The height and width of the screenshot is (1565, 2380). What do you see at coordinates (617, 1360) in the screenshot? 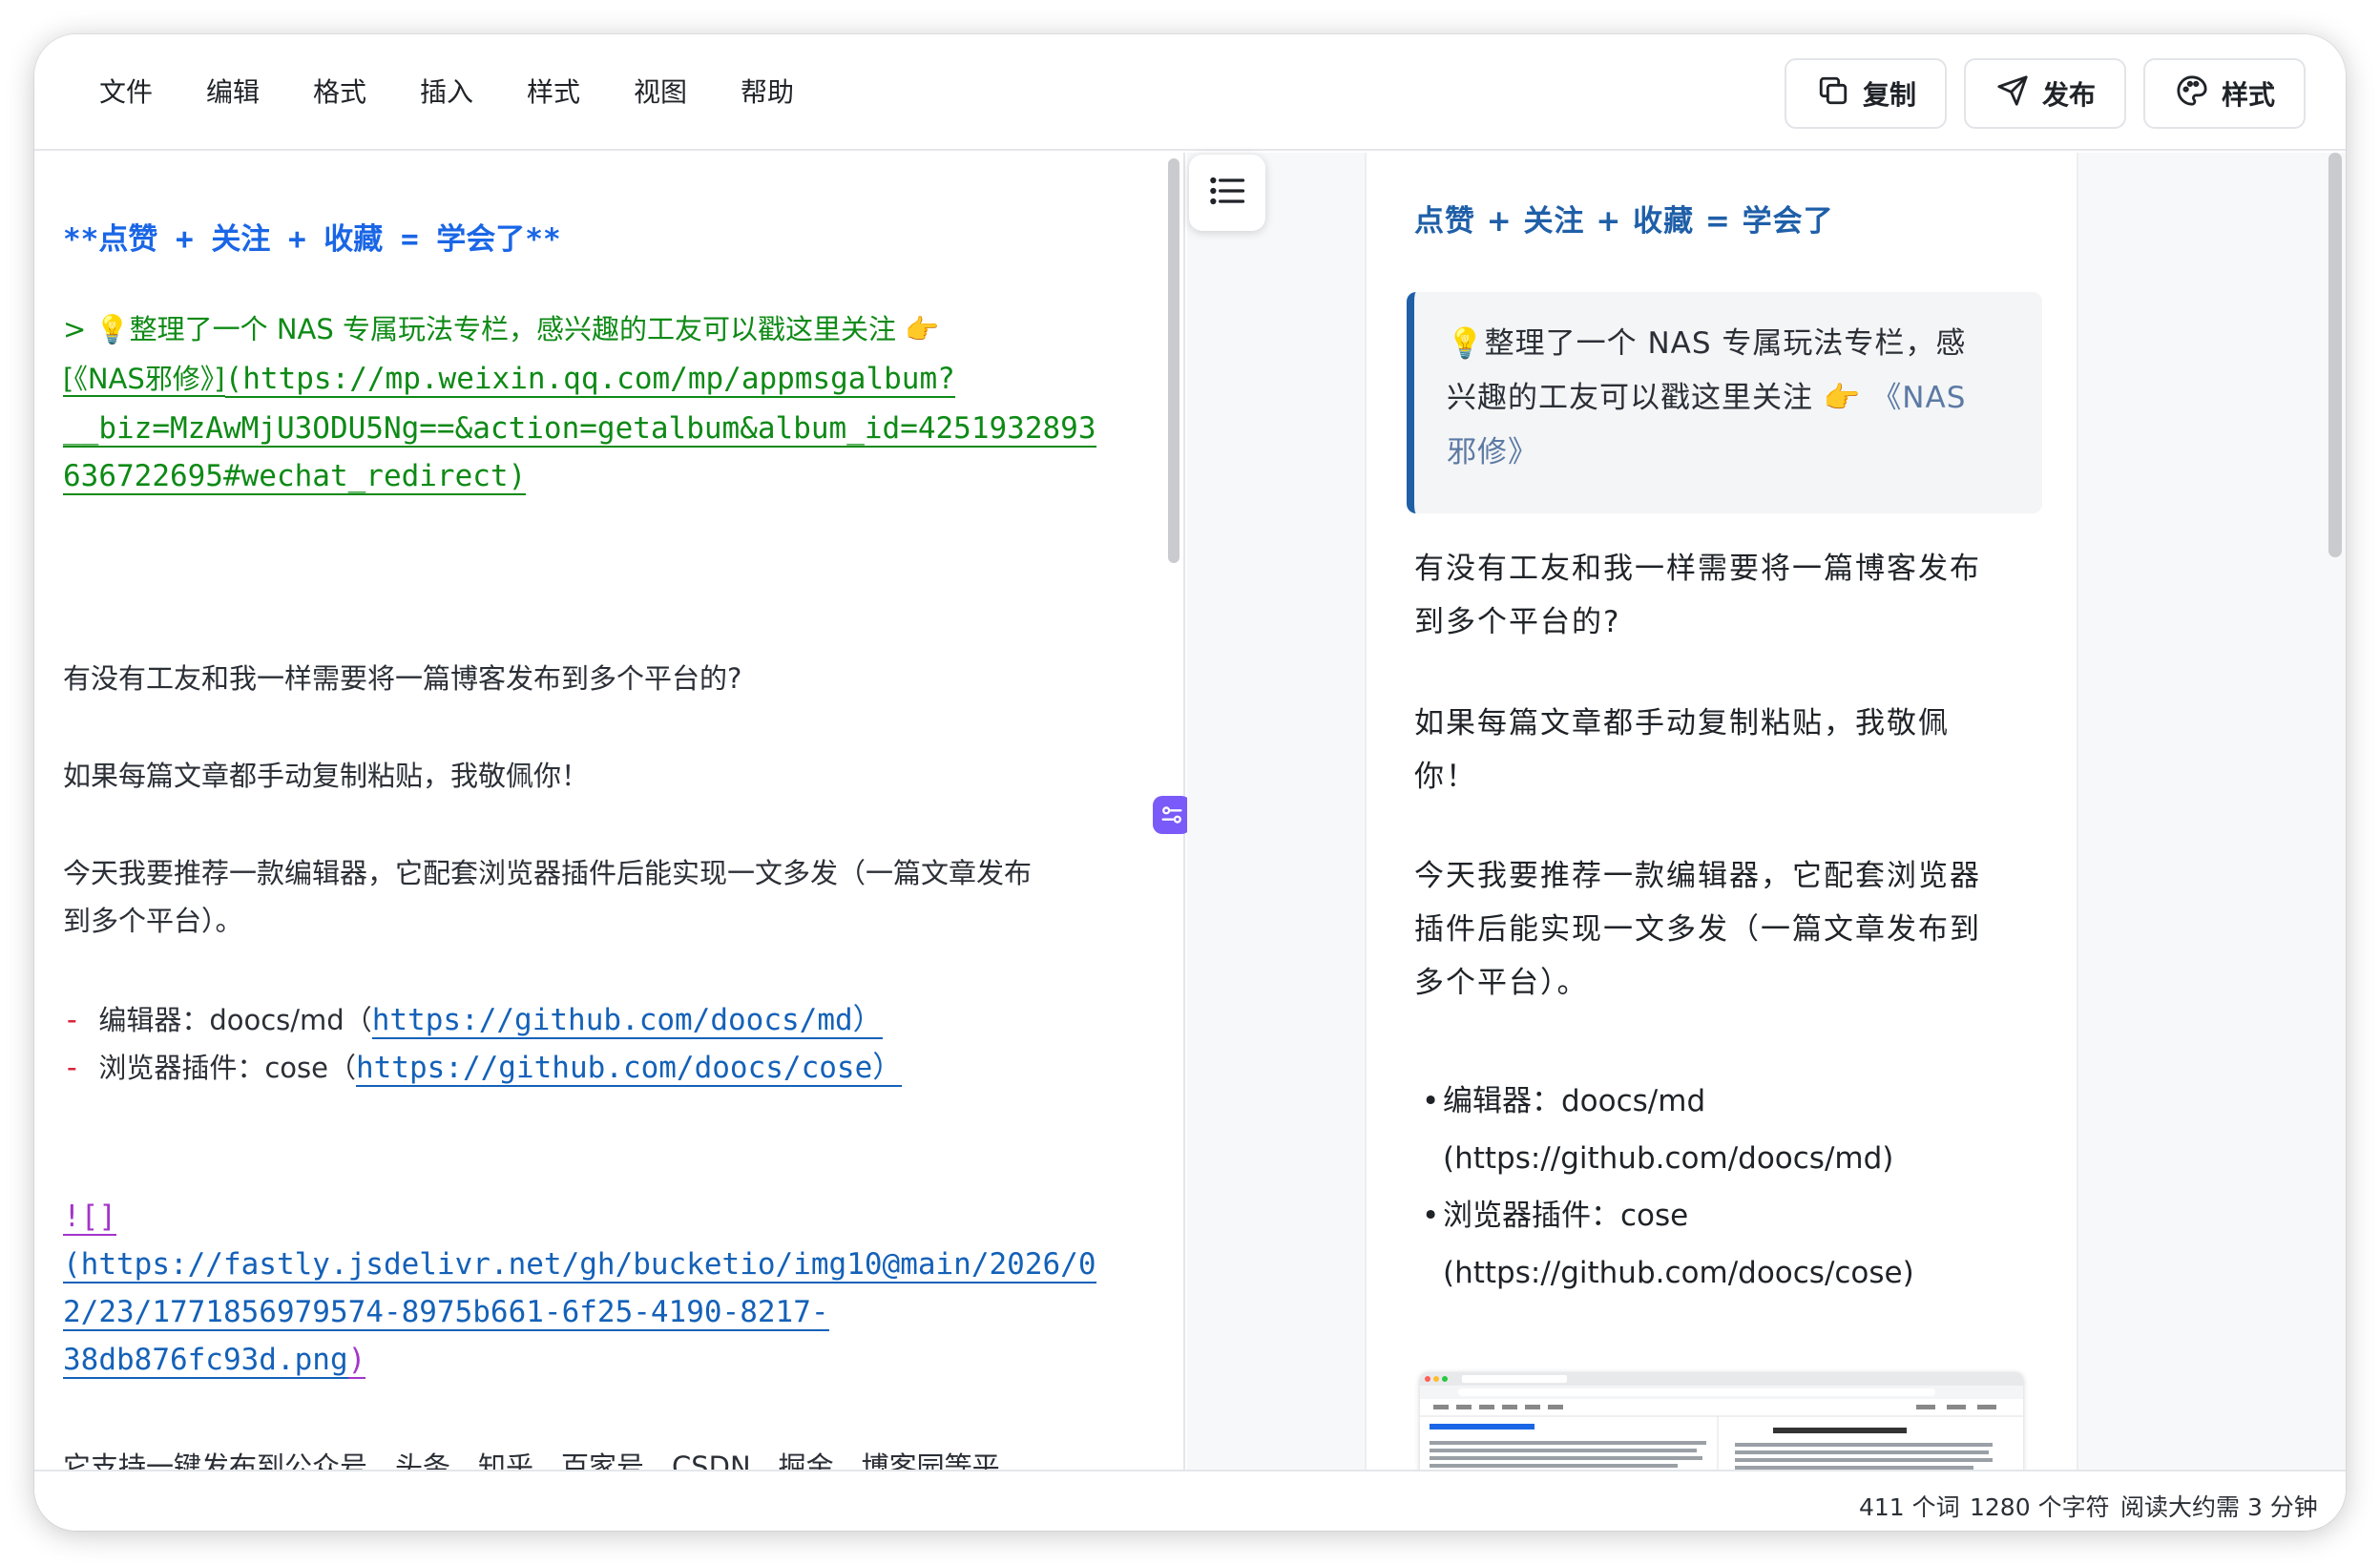
I see `editor-image-url-line-3: 38db876fc93d.png)` at bounding box center [617, 1360].